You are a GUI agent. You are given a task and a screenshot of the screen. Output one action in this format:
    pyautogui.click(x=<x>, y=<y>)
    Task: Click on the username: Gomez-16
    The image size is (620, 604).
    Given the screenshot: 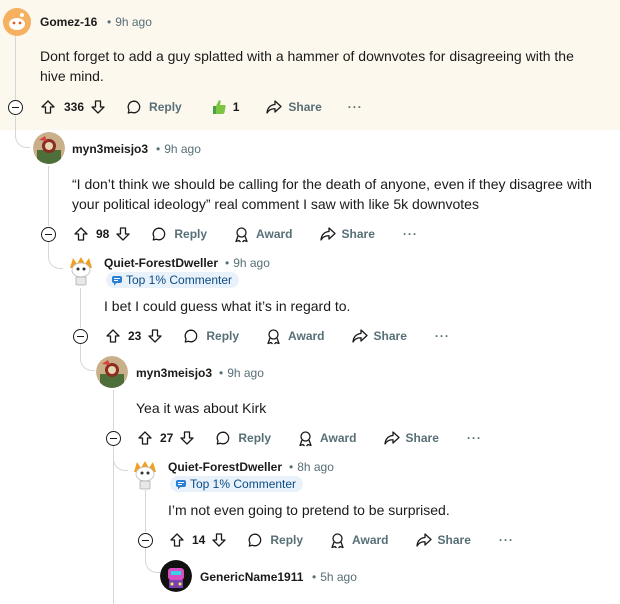 What is the action you would take?
    pyautogui.click(x=68, y=22)
    